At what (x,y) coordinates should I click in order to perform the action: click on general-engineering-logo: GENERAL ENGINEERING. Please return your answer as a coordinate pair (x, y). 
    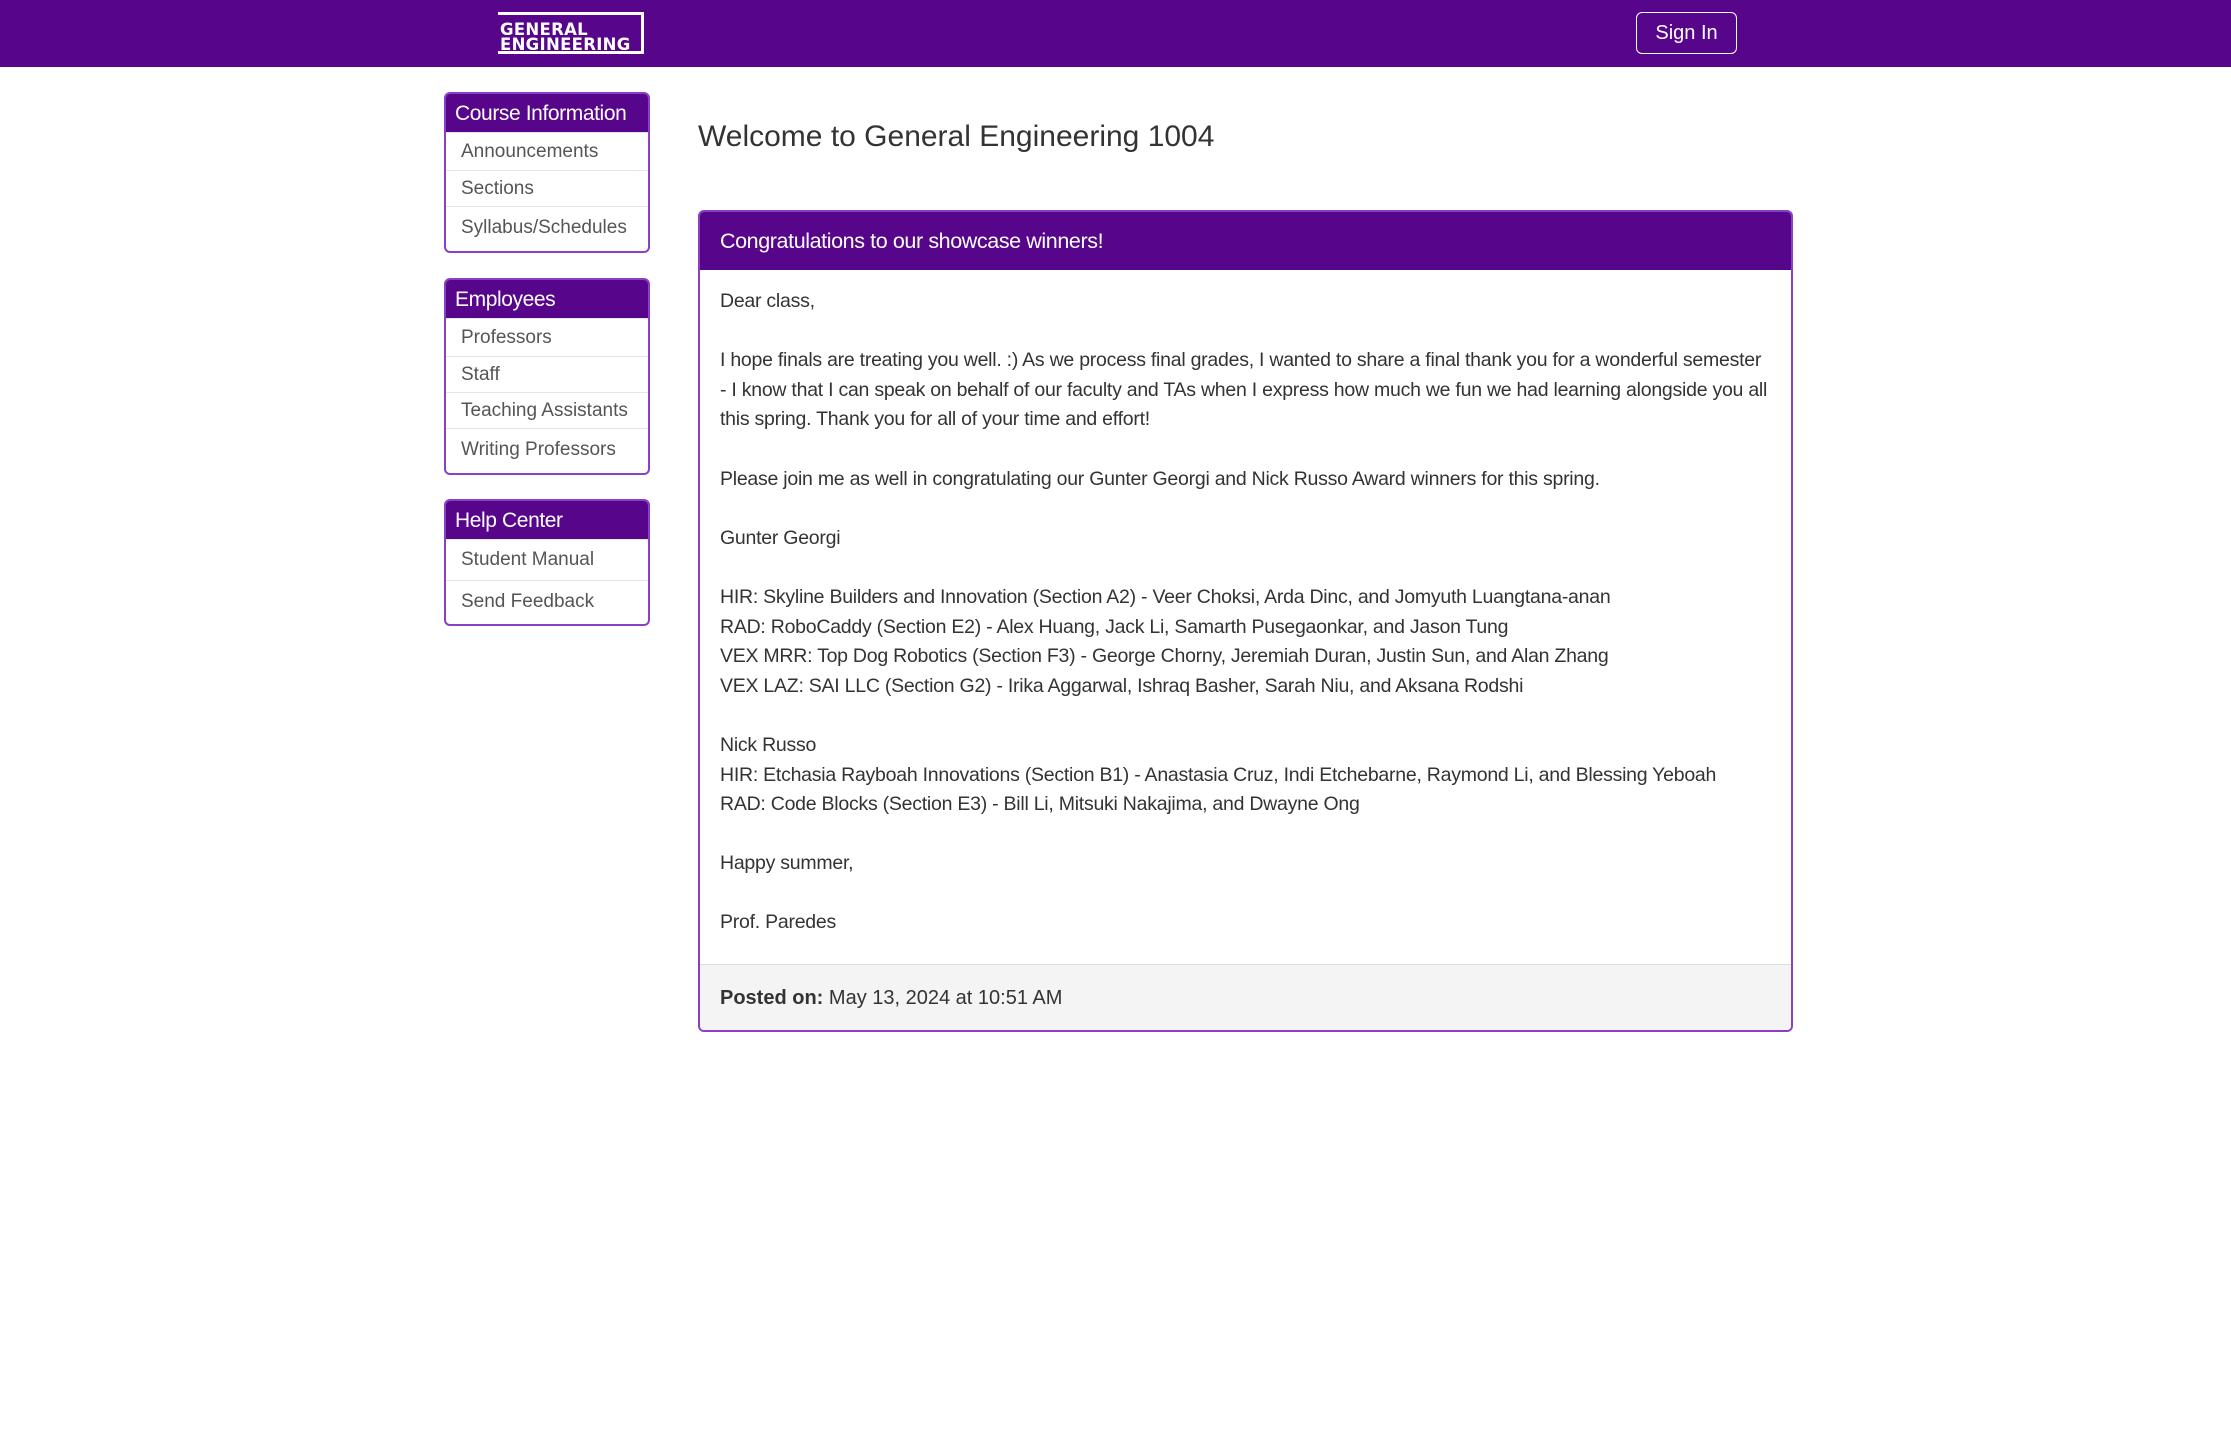
    Looking at the image, I should click on (571, 33).